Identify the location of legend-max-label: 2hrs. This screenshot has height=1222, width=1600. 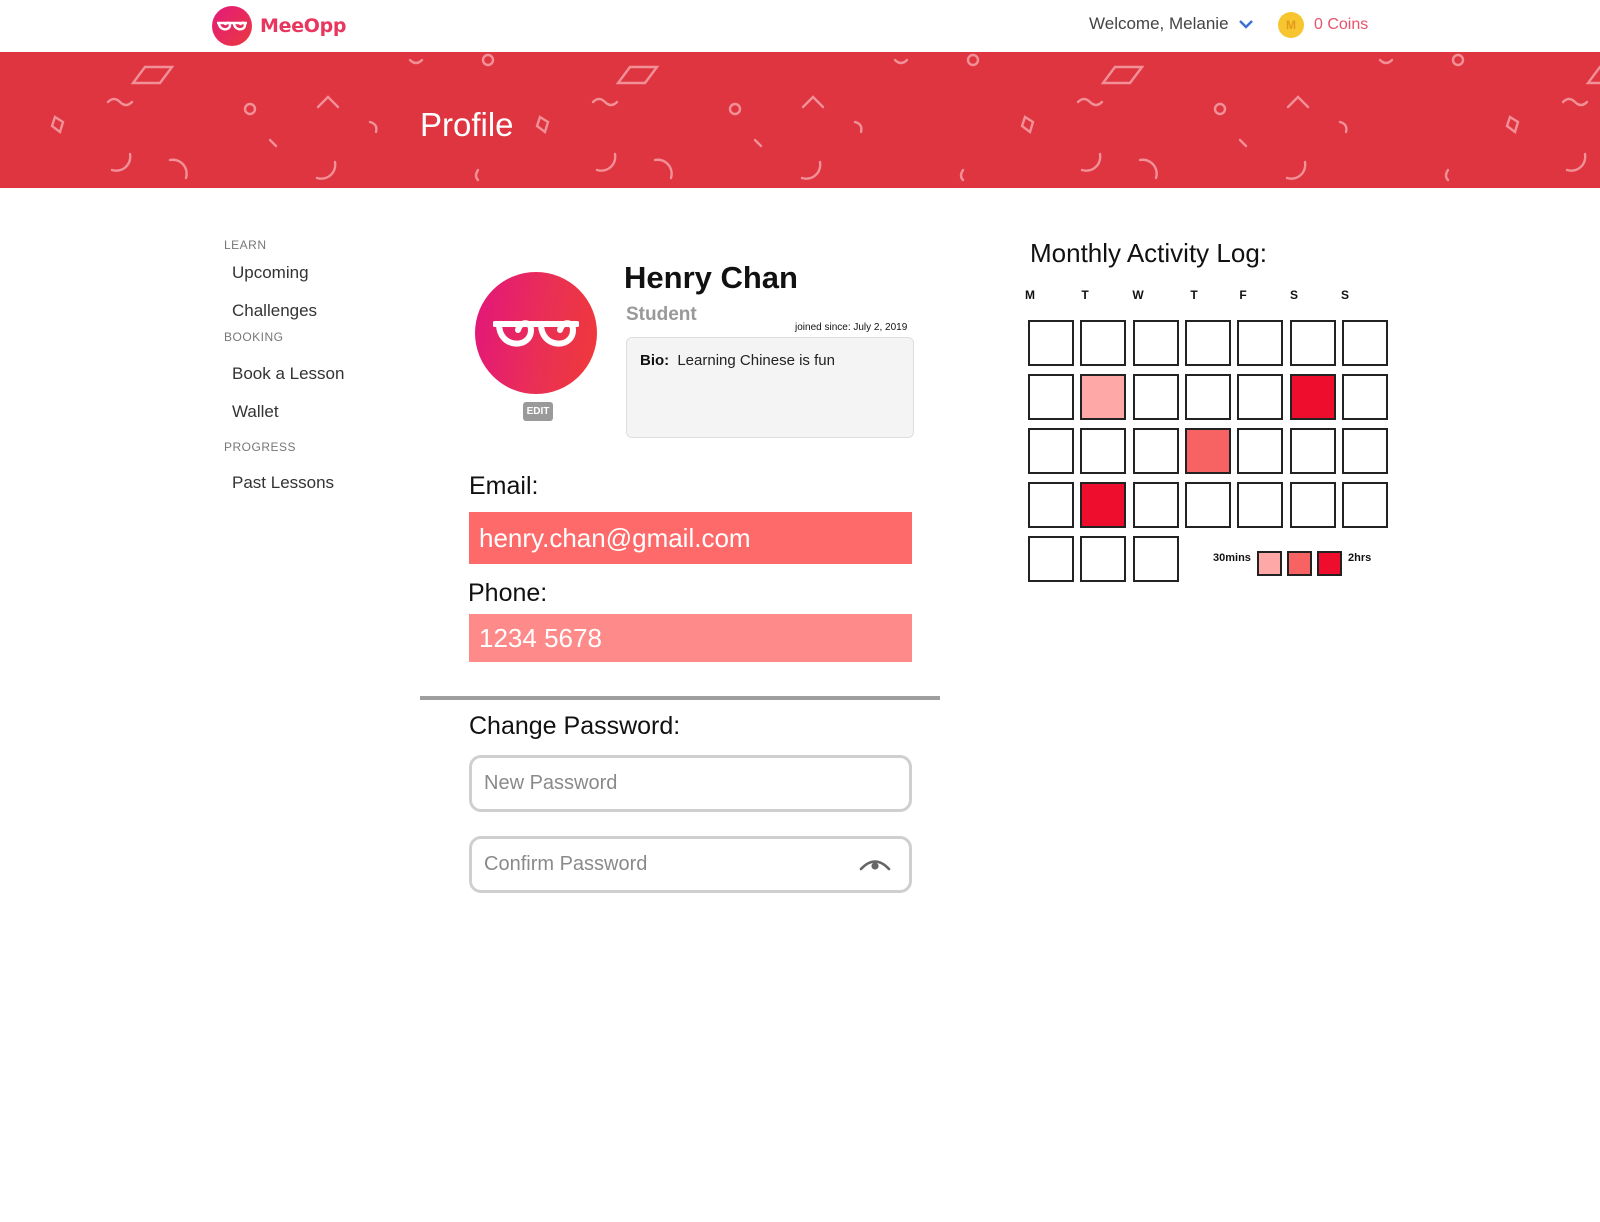
(1360, 558).